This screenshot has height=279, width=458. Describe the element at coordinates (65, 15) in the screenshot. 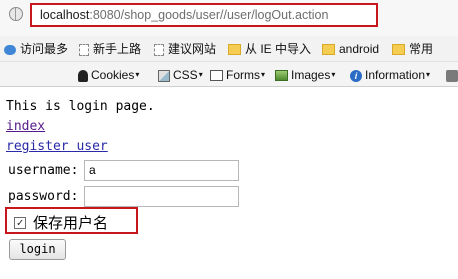

I see `url-host: localhost` at that location.